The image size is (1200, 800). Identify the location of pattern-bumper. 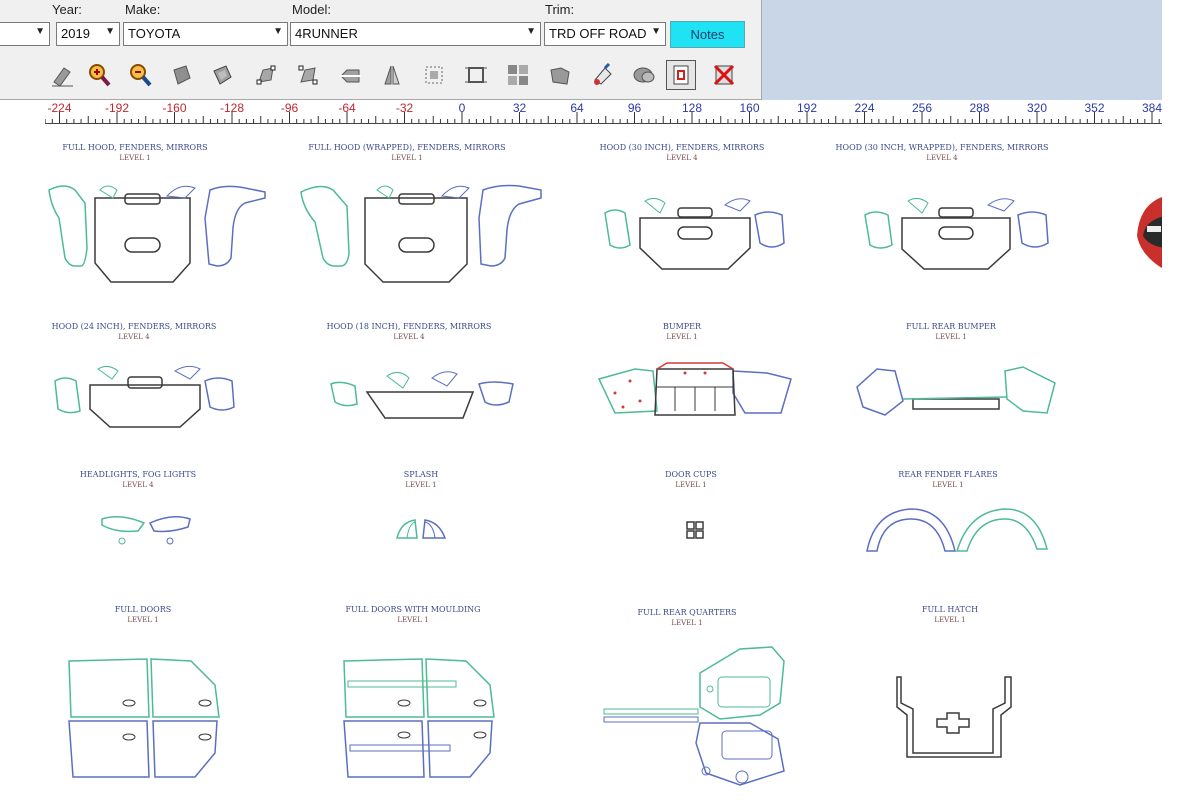
(695, 392).